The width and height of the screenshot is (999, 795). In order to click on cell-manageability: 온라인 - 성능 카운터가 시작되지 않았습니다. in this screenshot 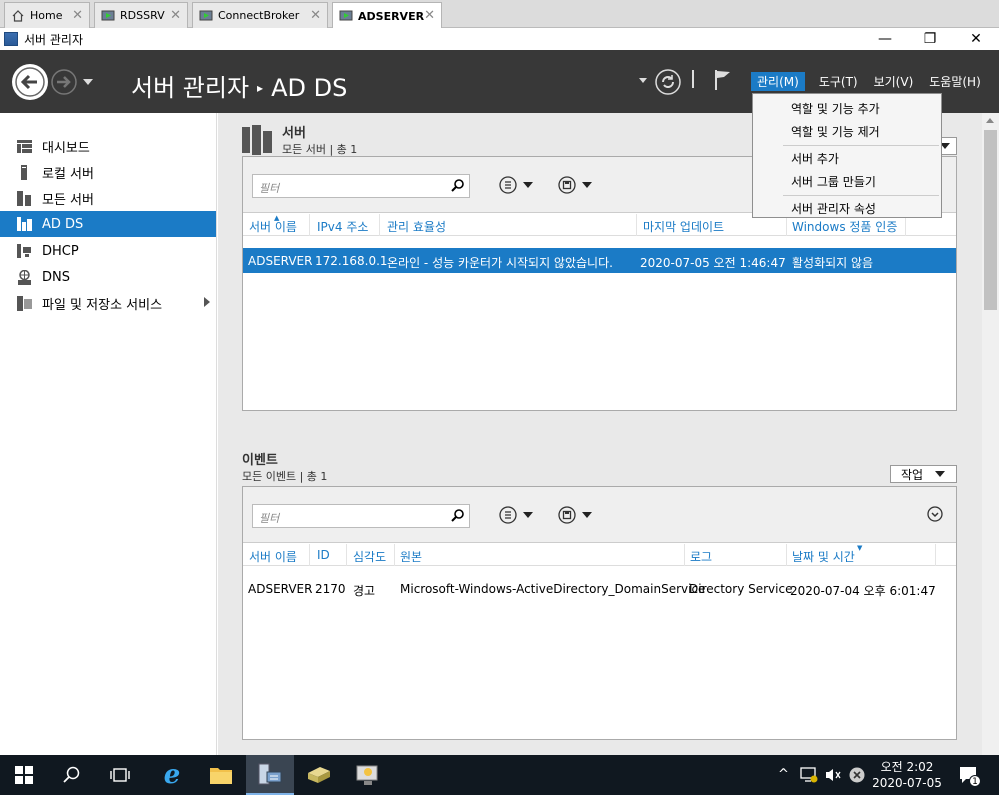, I will do `click(500, 263)`.